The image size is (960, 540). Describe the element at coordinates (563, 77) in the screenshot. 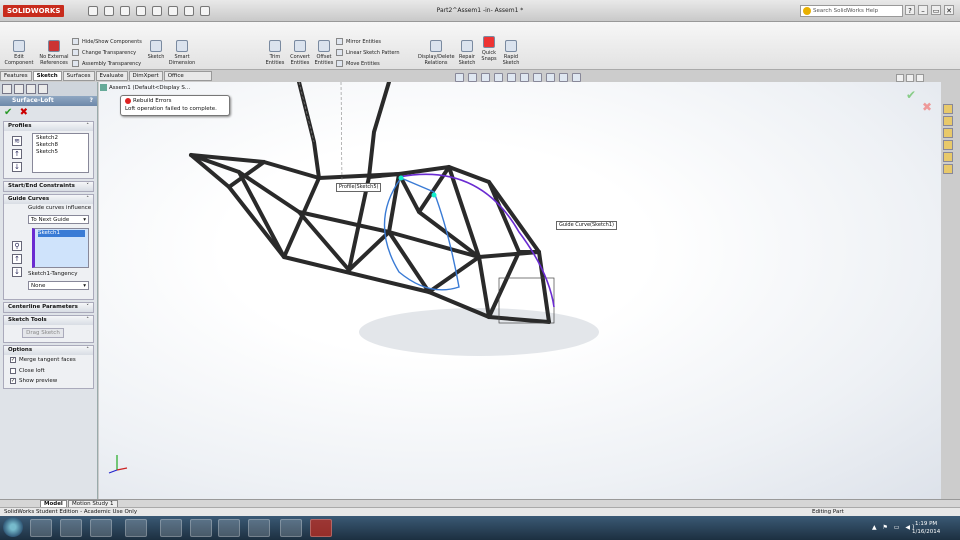

I see `scene-icon` at that location.